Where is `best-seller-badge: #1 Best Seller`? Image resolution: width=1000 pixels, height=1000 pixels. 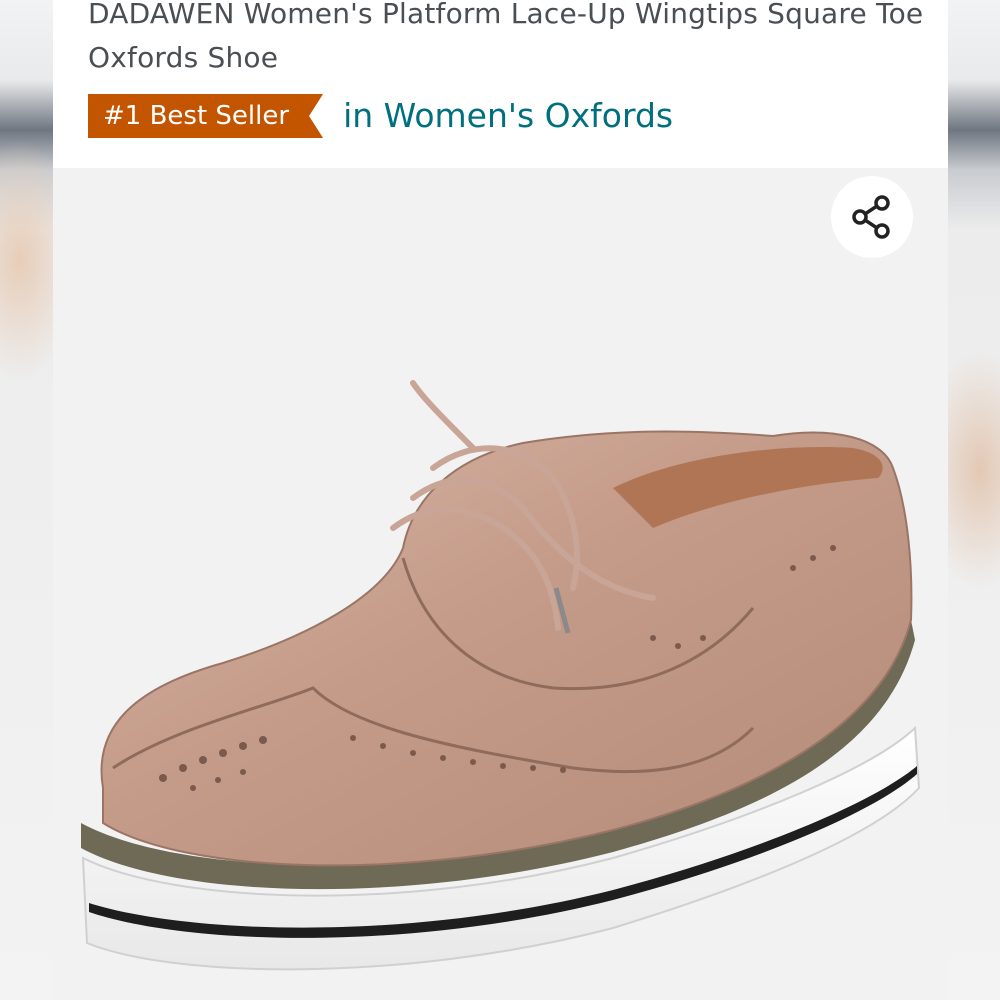
best-seller-badge: #1 Best Seller is located at coordinates (205, 116).